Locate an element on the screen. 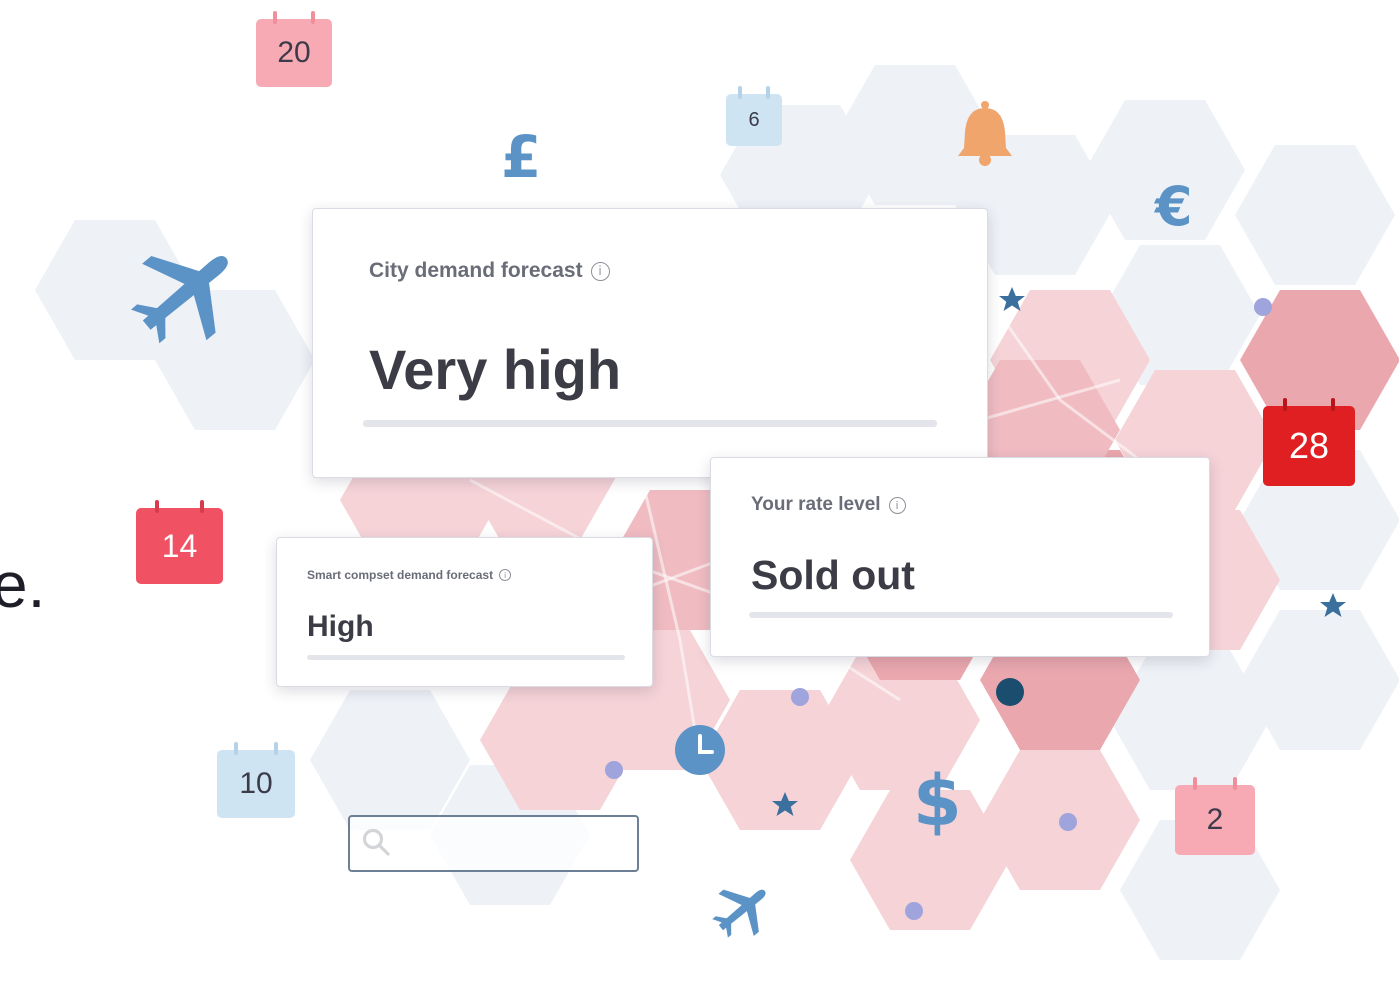 The image size is (1399, 992). compset-demand-card: Smart compset demand forecast i High is located at coordinates (464, 612).